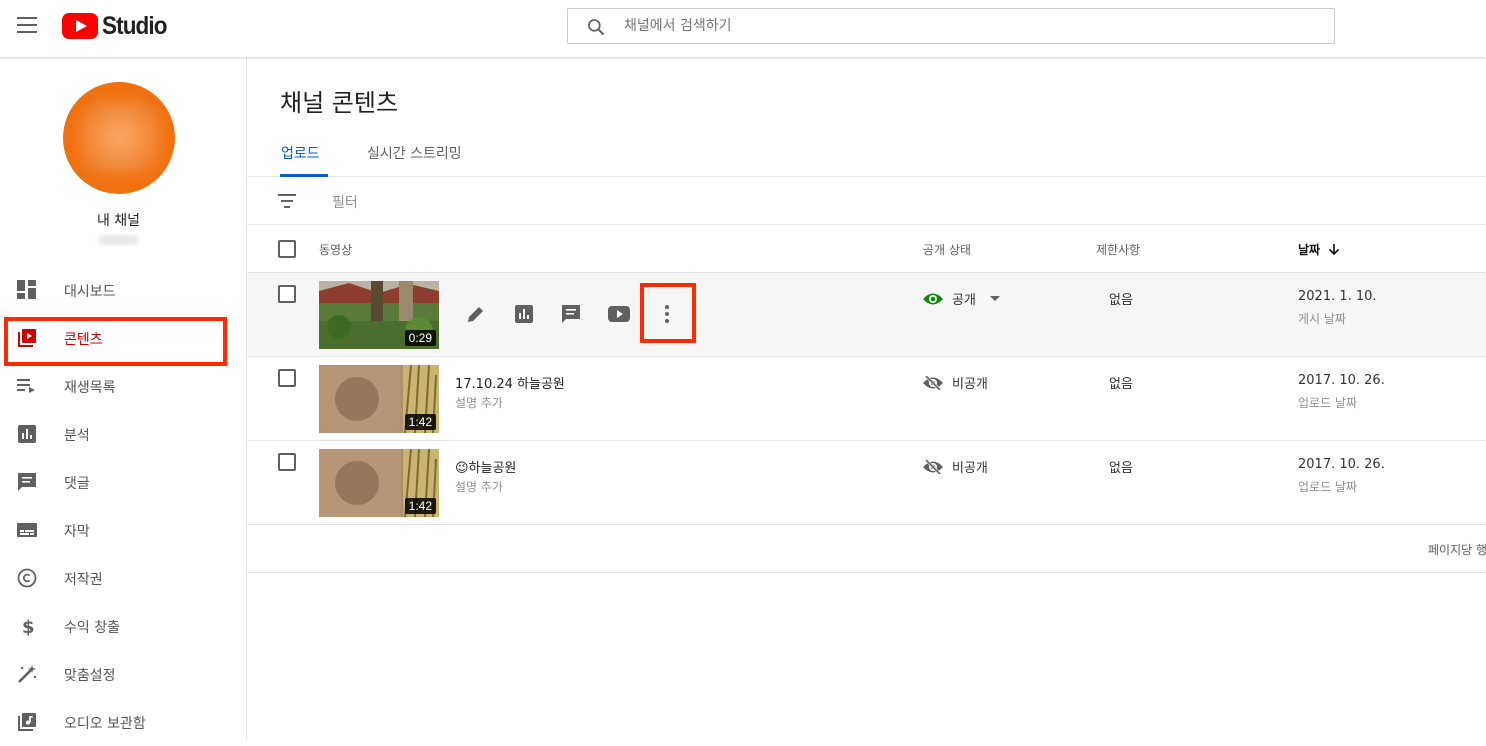 The width and height of the screenshot is (1486, 746). What do you see at coordinates (123, 290) in the screenshot?
I see `sidebar-item-dashboard: 대시보드` at bounding box center [123, 290].